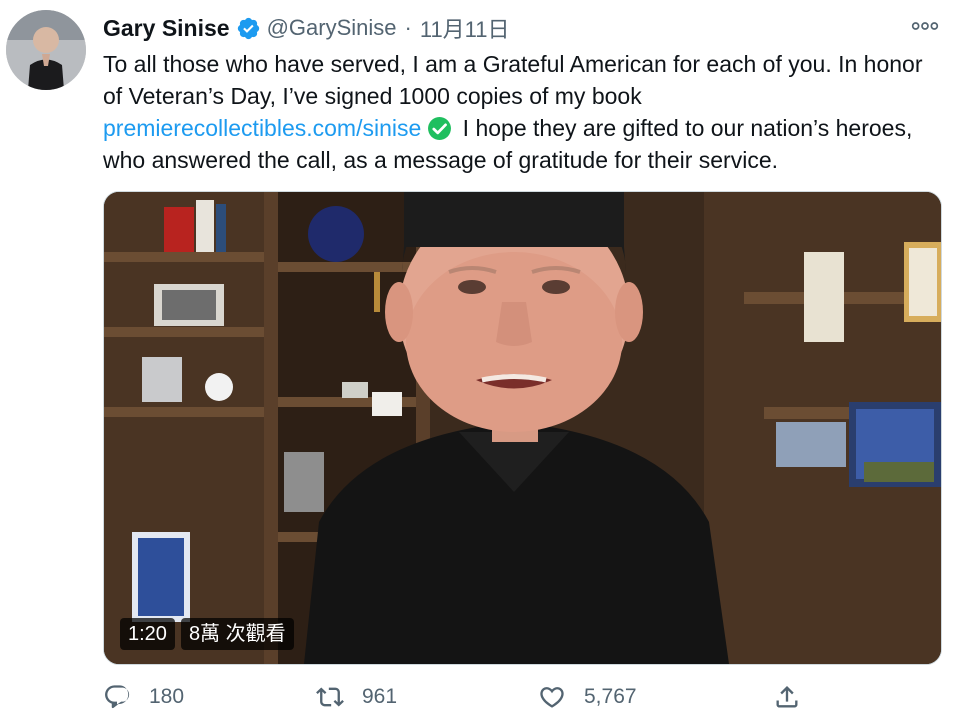 The width and height of the screenshot is (958, 720). What do you see at coordinates (248, 28) in the screenshot?
I see `verified-badge-icon` at bounding box center [248, 28].